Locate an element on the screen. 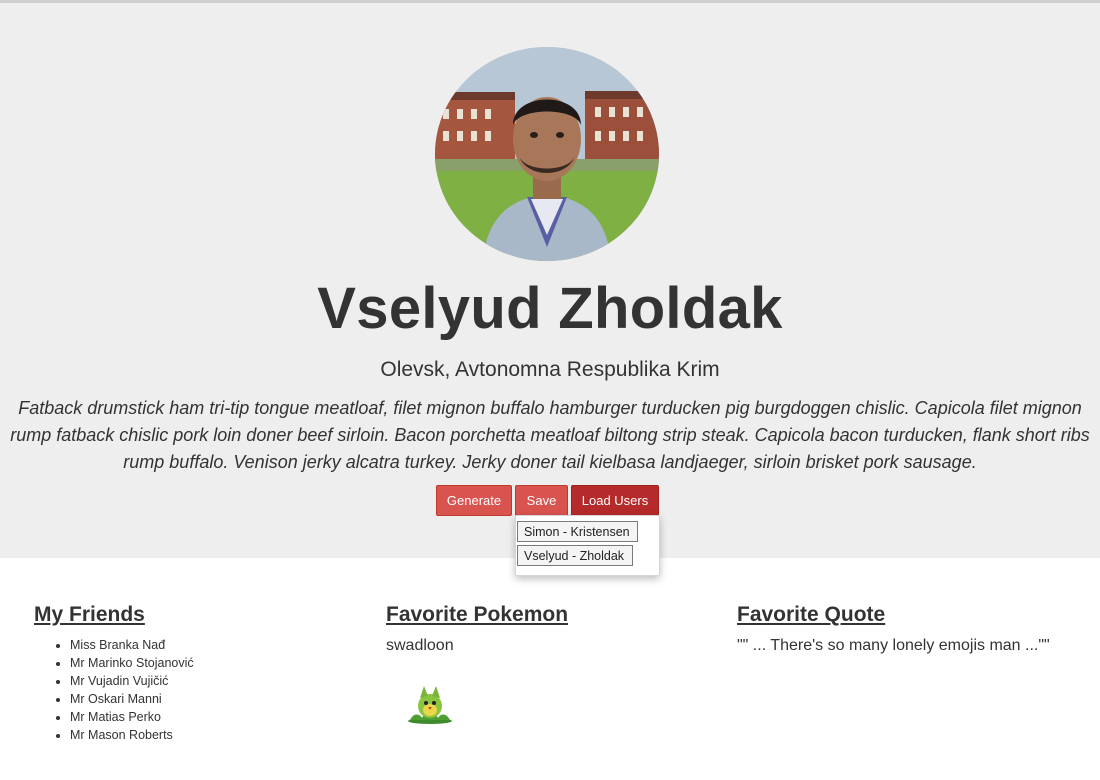 The height and width of the screenshot is (780, 1100). pokemon-heading: Favorite Pokemon is located at coordinates (477, 614).